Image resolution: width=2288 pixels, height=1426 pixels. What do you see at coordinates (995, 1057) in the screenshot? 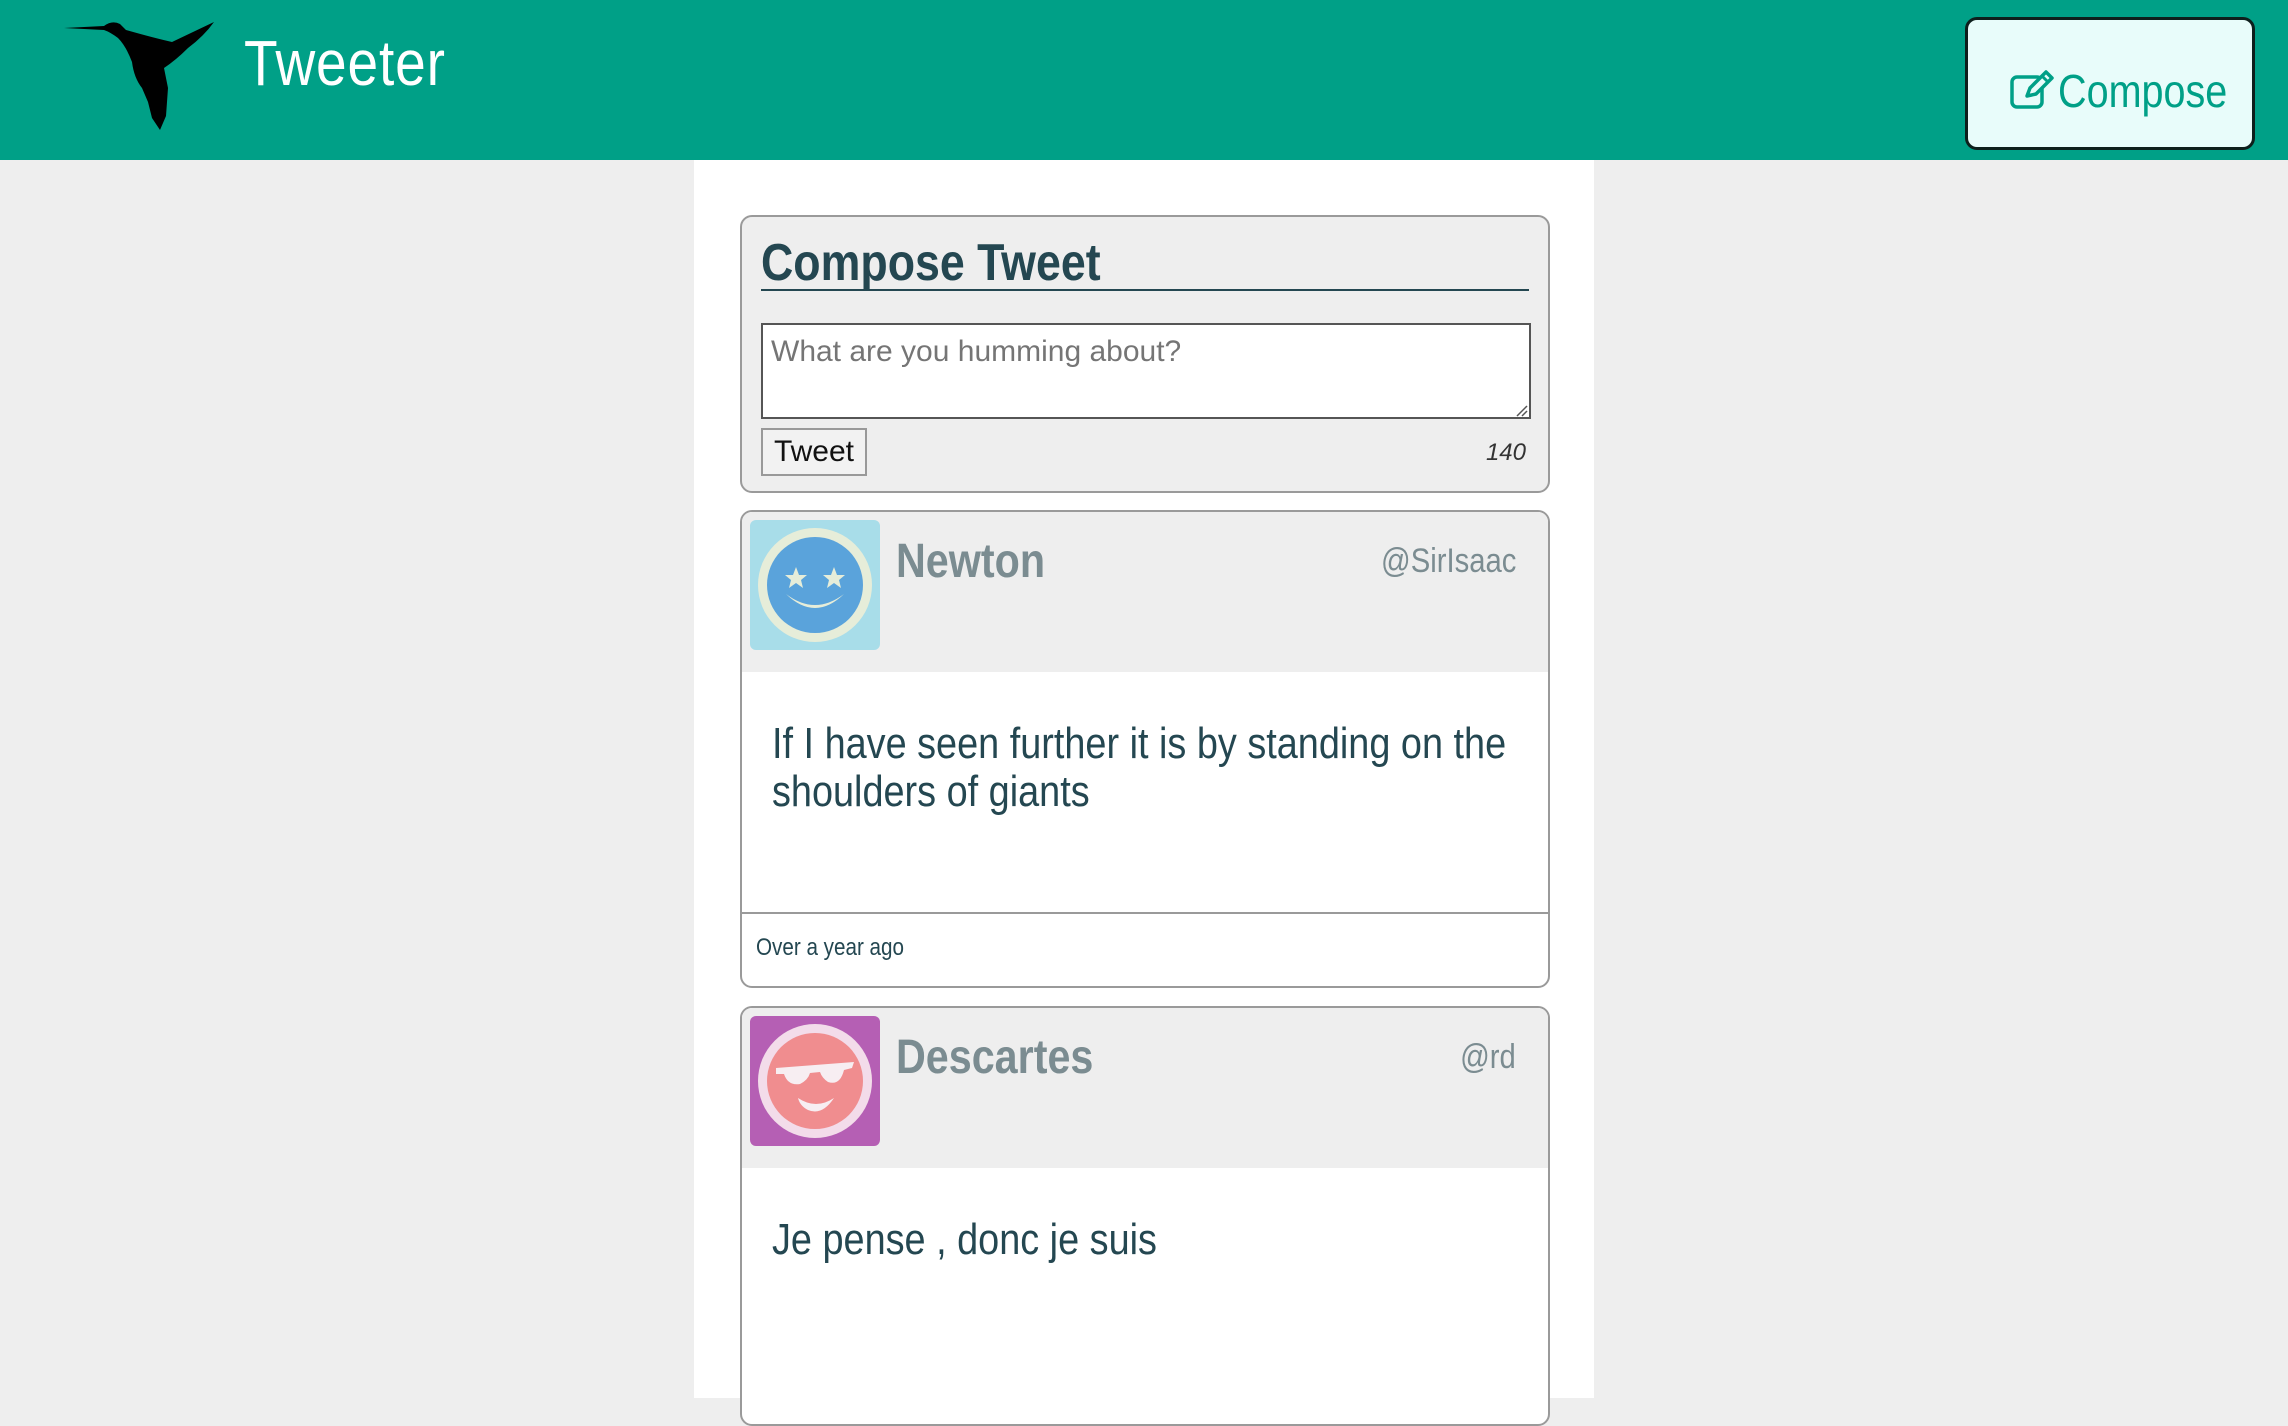
I see `author-name: Descartes` at bounding box center [995, 1057].